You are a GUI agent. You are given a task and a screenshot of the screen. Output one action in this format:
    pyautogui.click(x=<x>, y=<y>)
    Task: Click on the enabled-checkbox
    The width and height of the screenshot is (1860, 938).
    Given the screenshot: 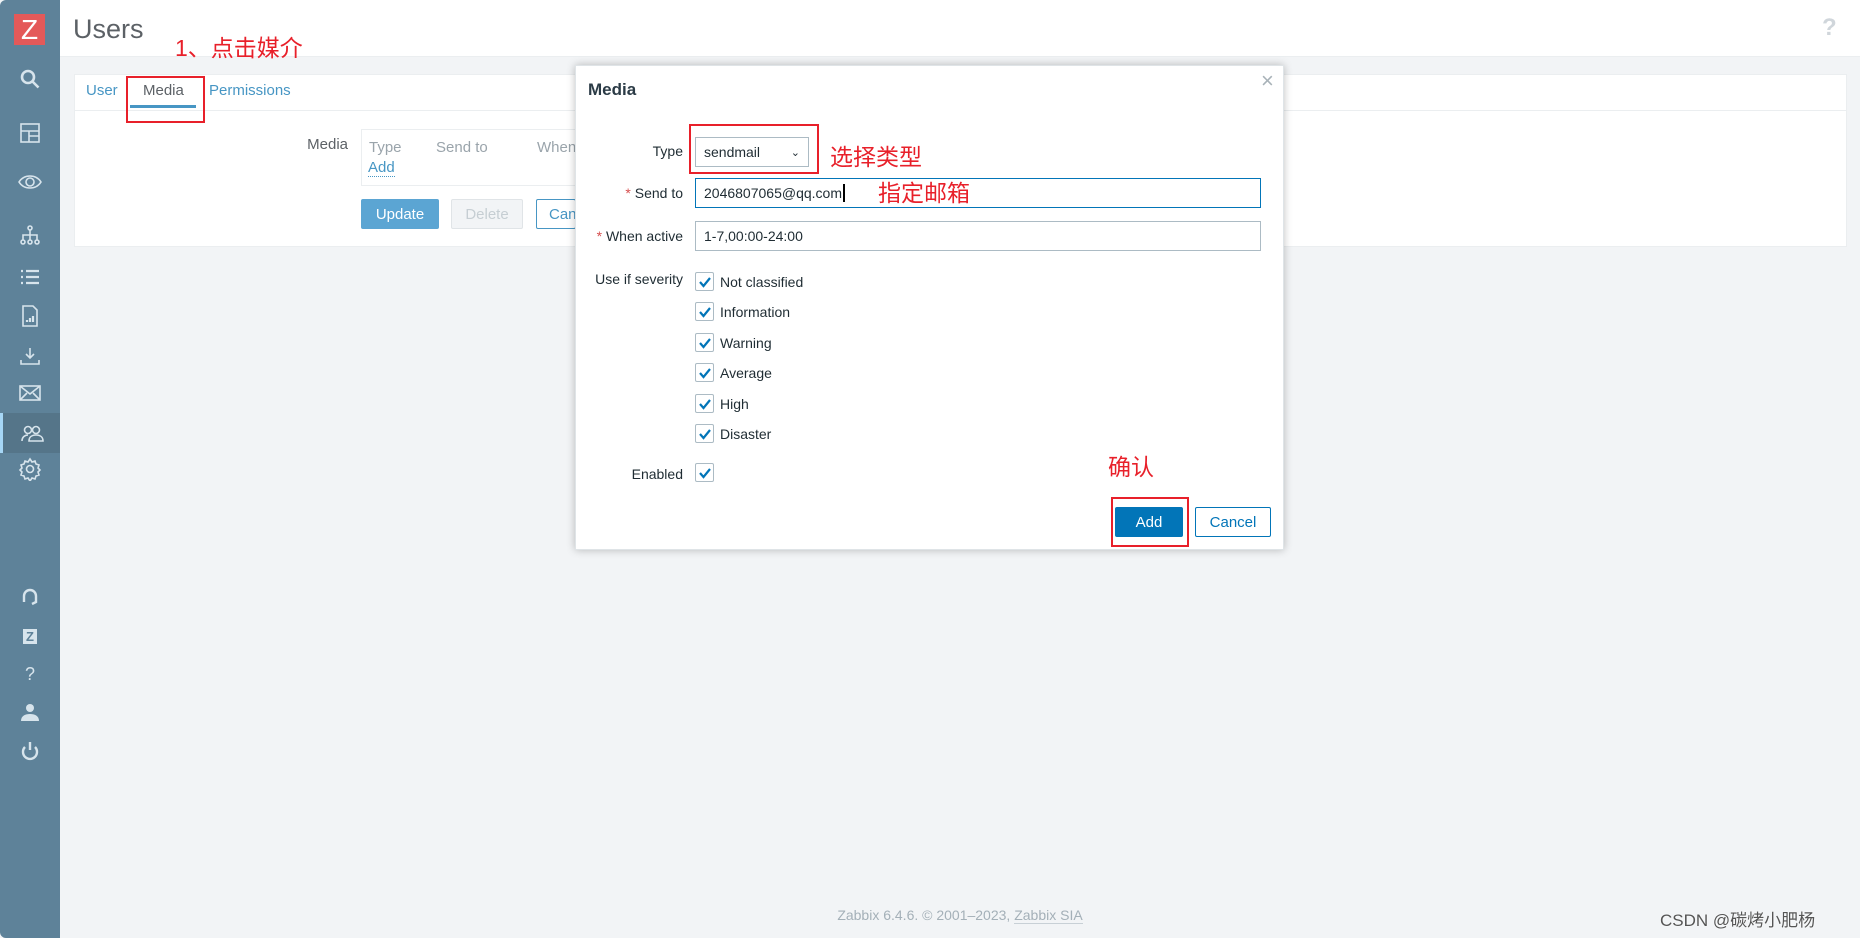 What is the action you would take?
    pyautogui.click(x=704, y=472)
    